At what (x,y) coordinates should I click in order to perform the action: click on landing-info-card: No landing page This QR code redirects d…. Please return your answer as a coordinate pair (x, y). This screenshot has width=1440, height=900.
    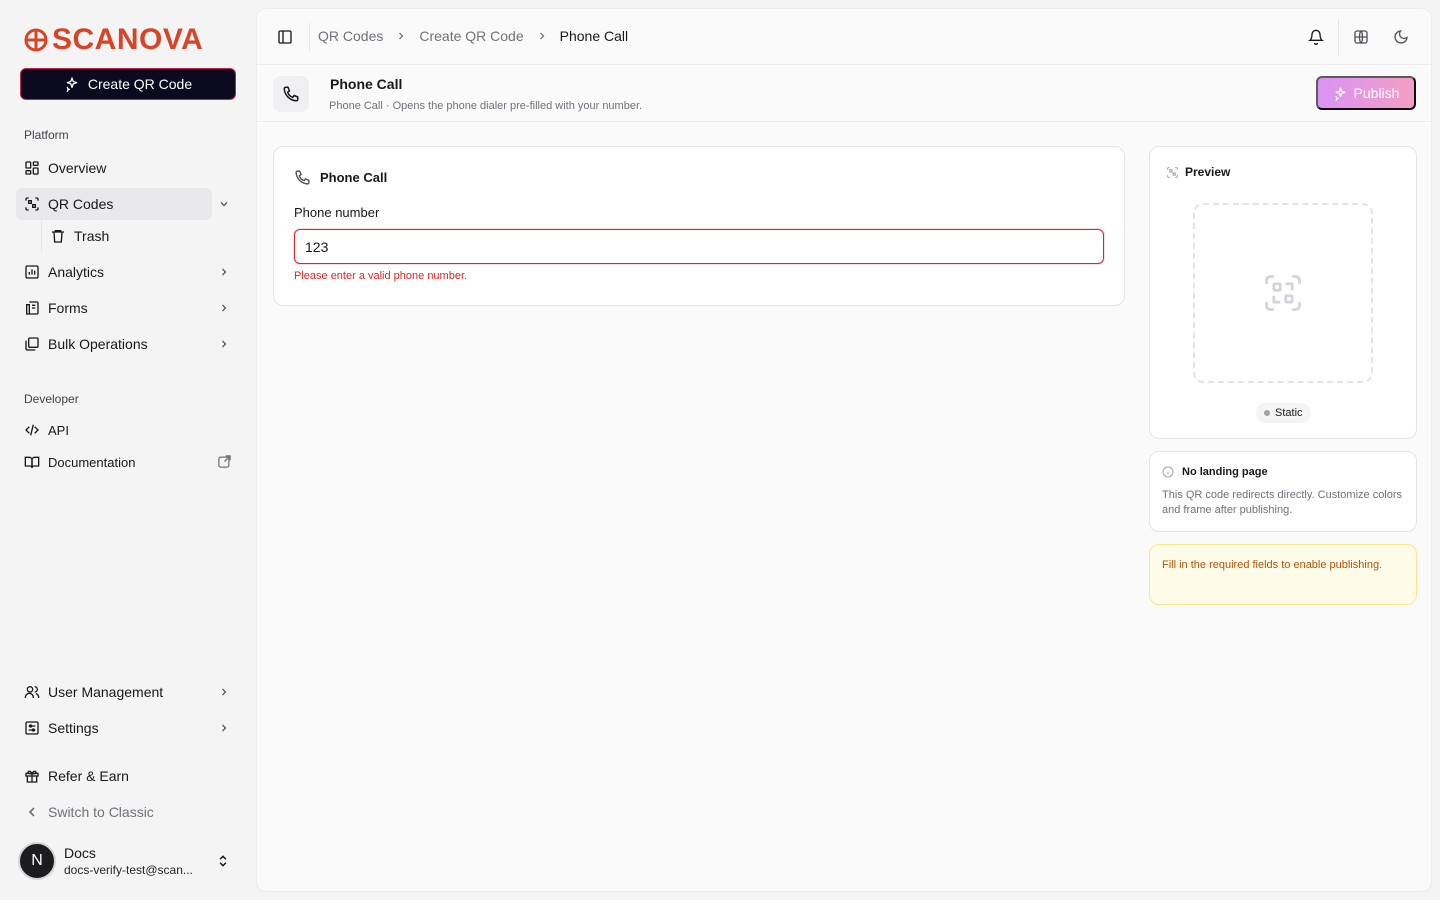
    Looking at the image, I should click on (1283, 491).